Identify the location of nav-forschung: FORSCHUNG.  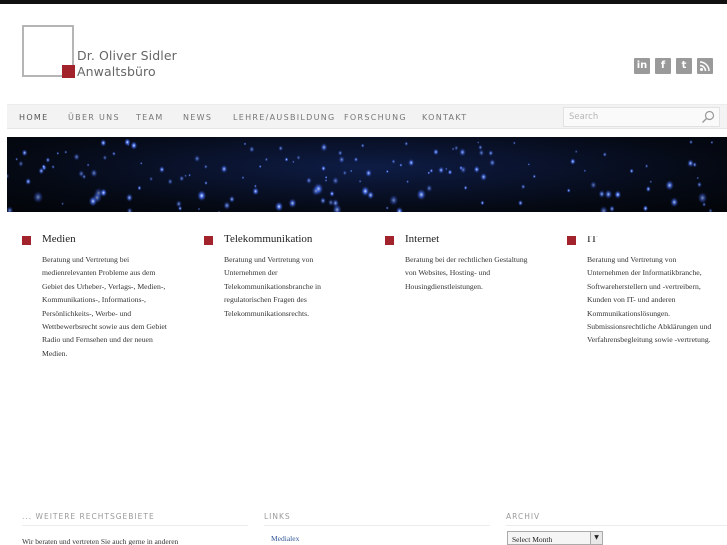
(375, 117).